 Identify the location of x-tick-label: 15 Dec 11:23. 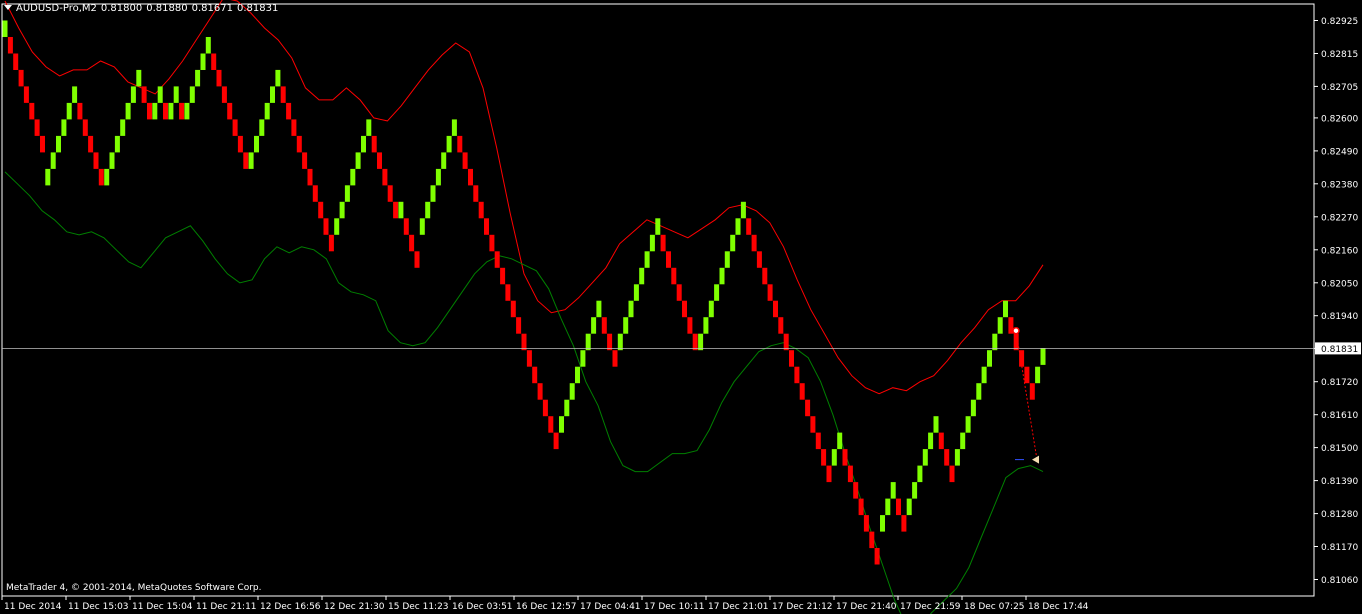
(418, 607).